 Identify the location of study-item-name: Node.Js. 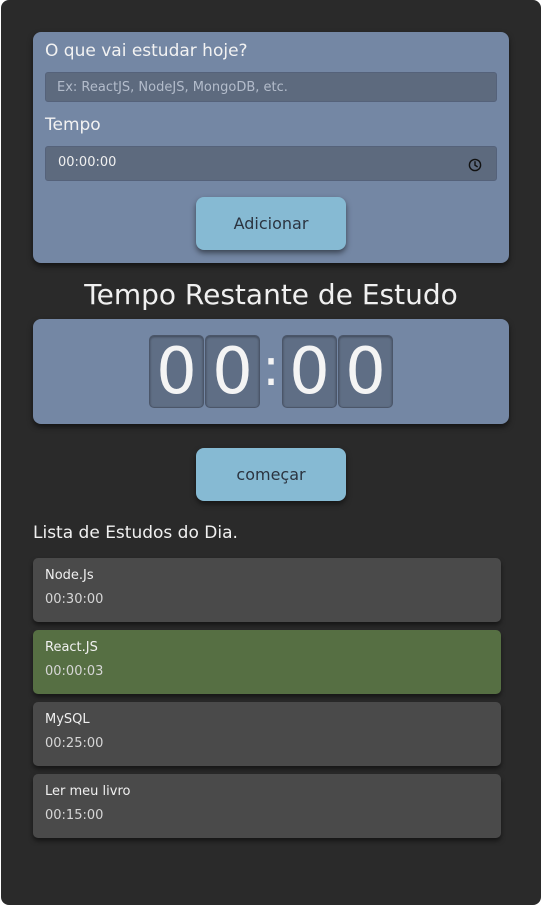
(69, 575).